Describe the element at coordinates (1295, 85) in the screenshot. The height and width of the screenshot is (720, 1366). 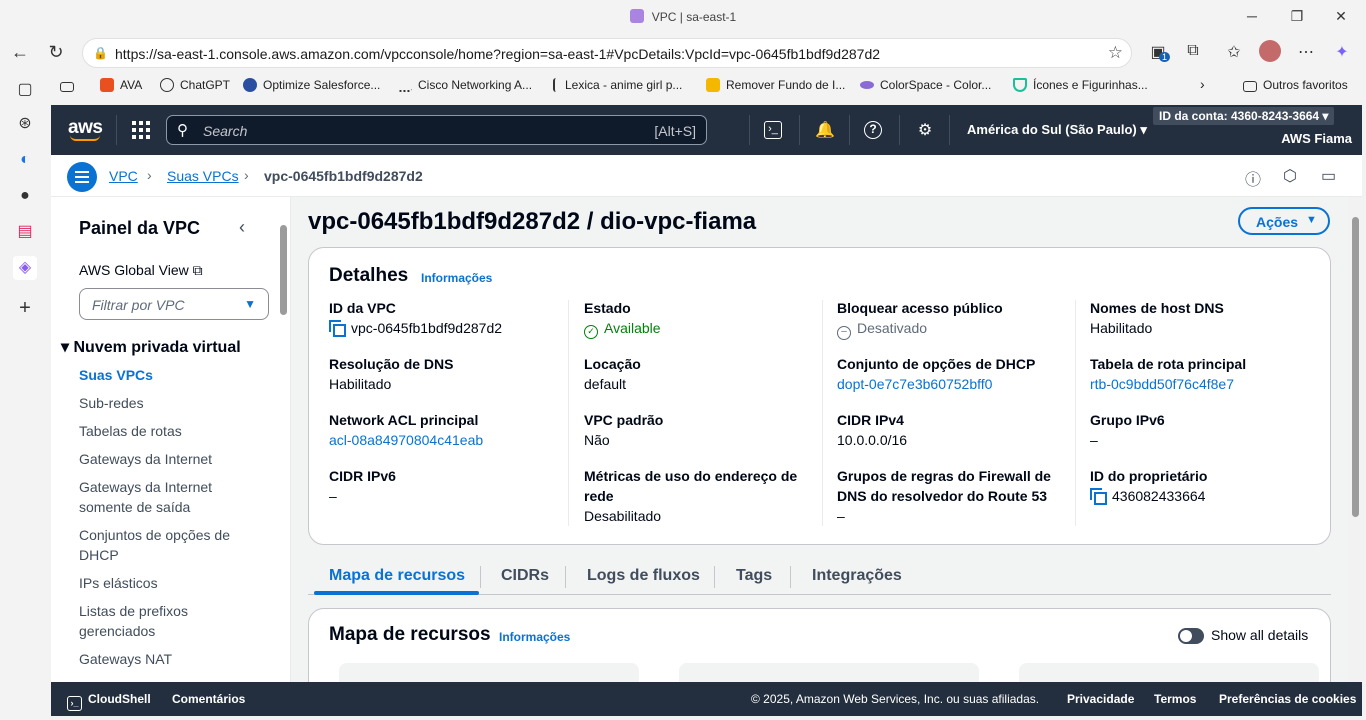
I see `other-favorites-folder: Outros favoritos` at that location.